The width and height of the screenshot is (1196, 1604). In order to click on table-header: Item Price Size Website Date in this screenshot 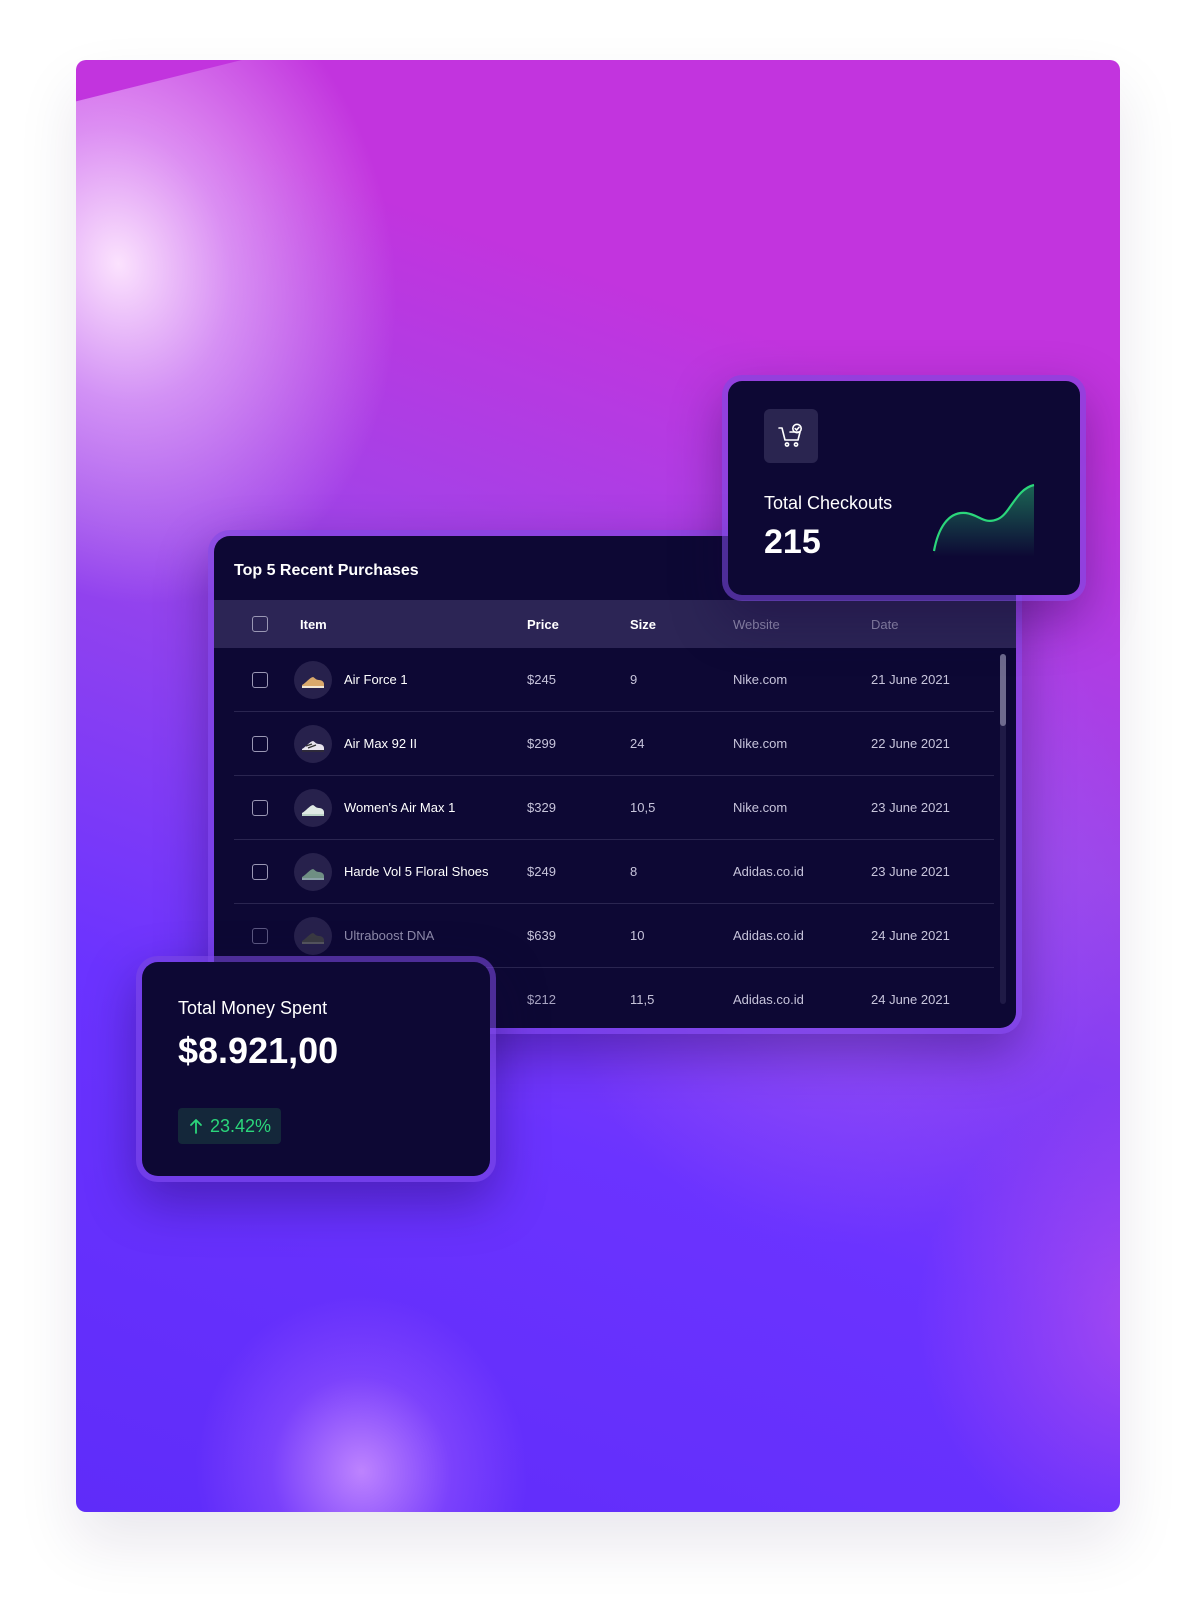, I will do `click(615, 624)`.